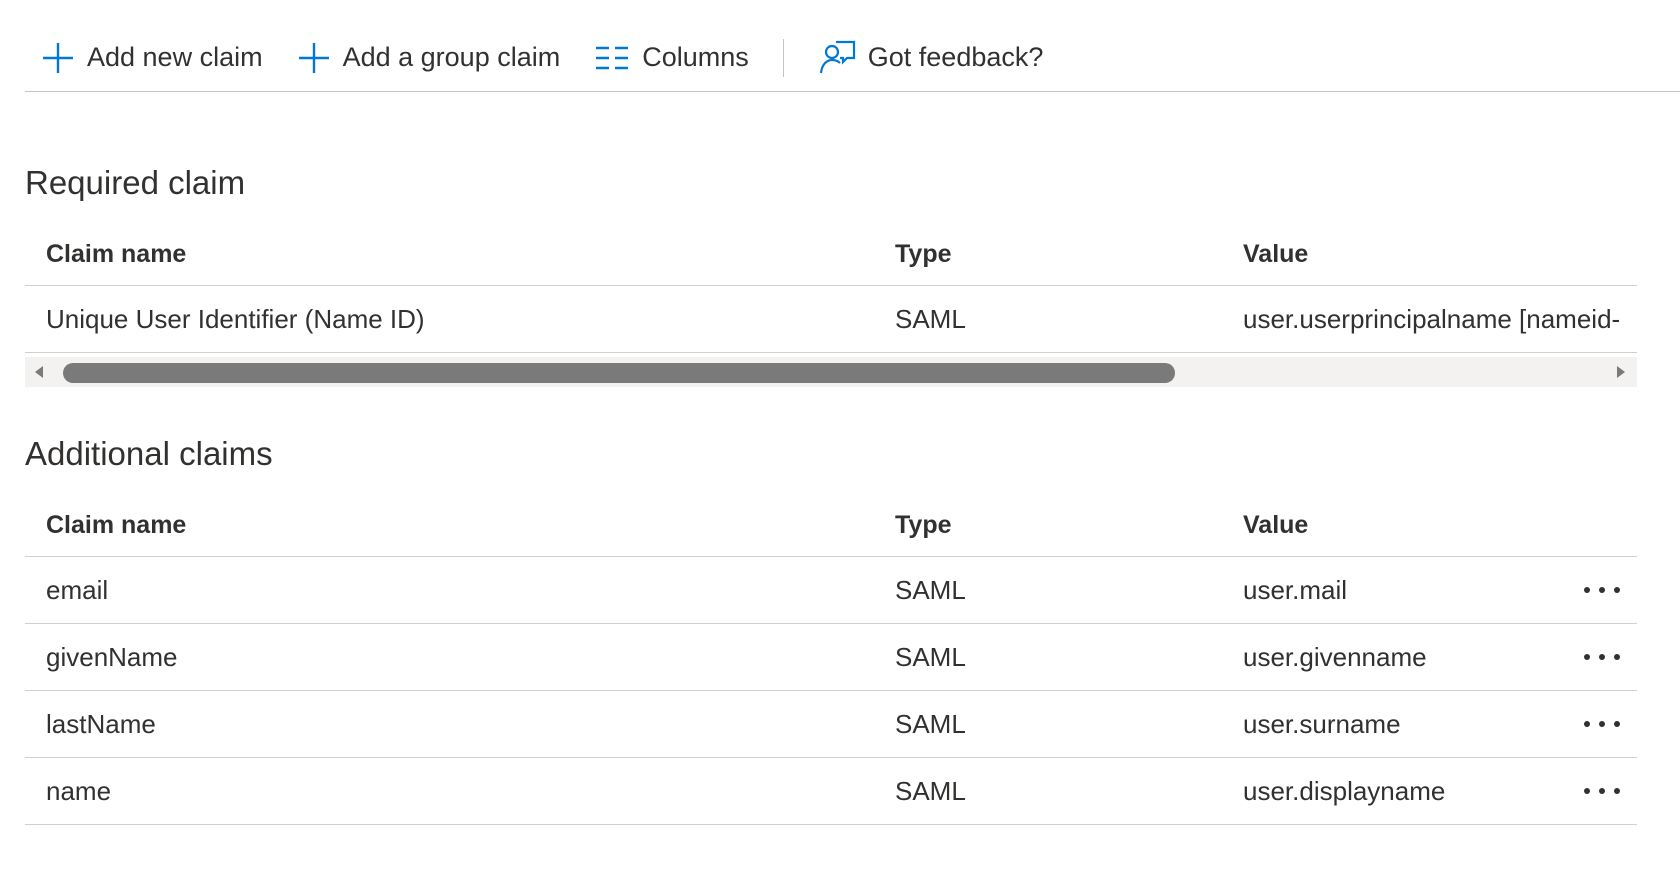 This screenshot has height=878, width=1680. I want to click on columns-icon, so click(612, 58).